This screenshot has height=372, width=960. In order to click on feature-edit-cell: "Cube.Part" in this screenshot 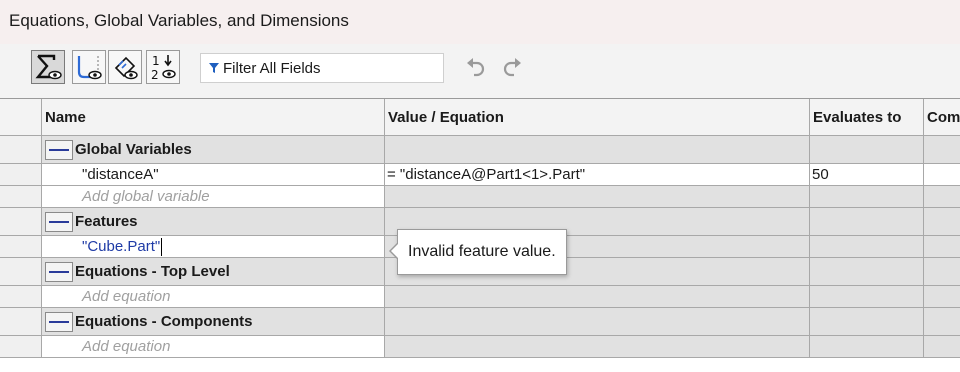, I will do `click(213, 247)`.